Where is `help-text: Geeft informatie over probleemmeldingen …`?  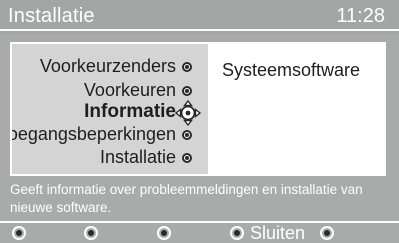 help-text: Geeft informatie over probleemmeldingen … is located at coordinates (186, 198).